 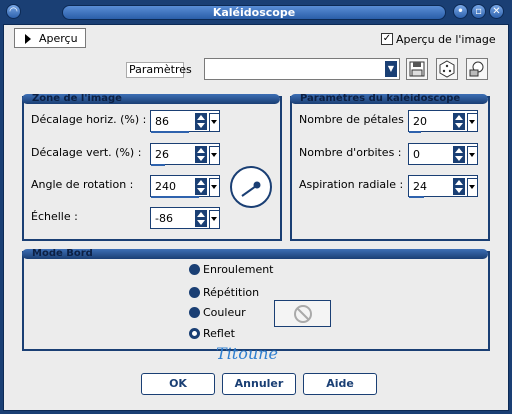 What do you see at coordinates (185, 154) in the screenshot?
I see `v-offset-spinner: 26` at bounding box center [185, 154].